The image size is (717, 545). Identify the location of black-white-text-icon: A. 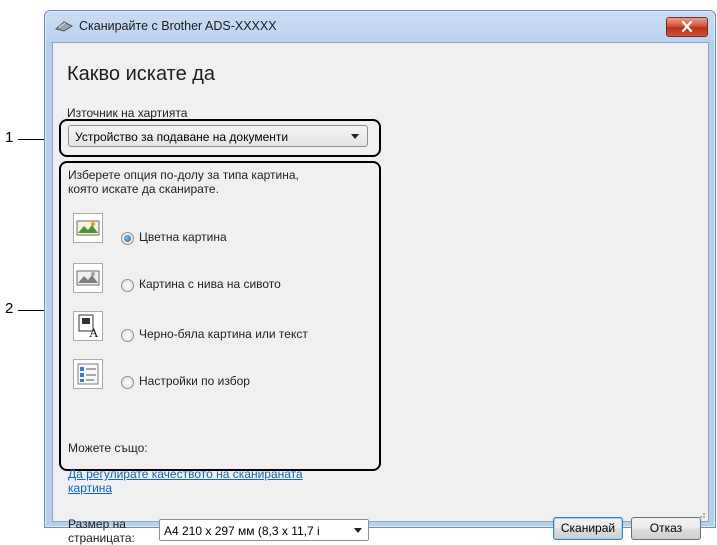
(88, 326).